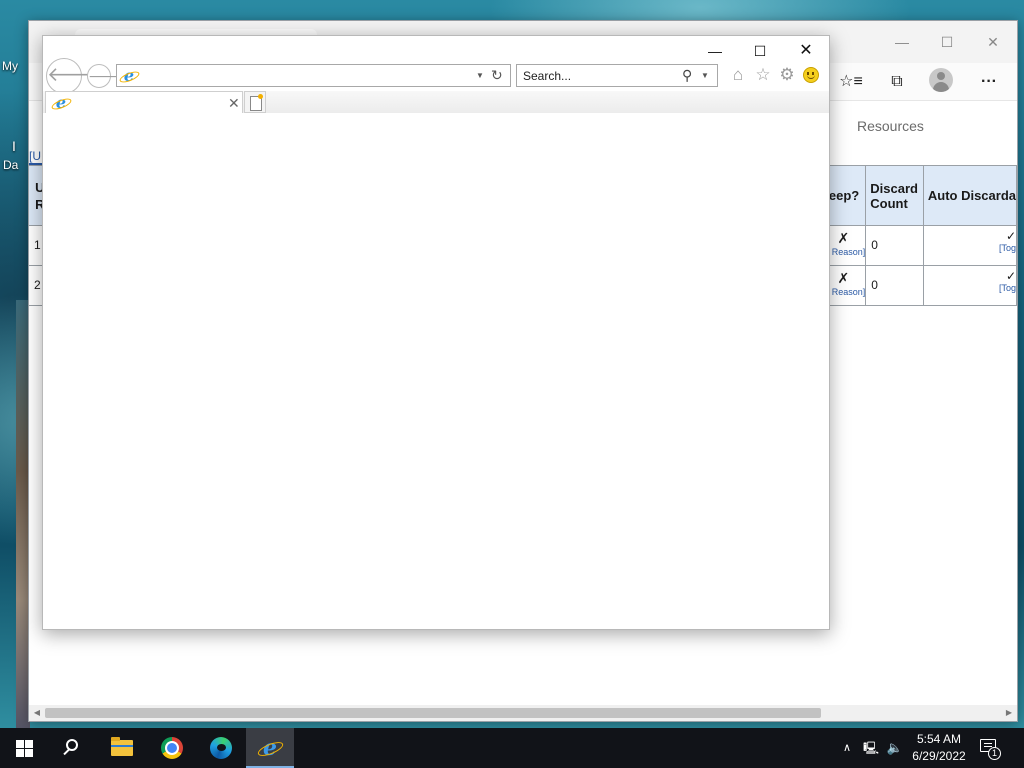 The height and width of the screenshot is (768, 1024). I want to click on start-button, so click(24, 748).